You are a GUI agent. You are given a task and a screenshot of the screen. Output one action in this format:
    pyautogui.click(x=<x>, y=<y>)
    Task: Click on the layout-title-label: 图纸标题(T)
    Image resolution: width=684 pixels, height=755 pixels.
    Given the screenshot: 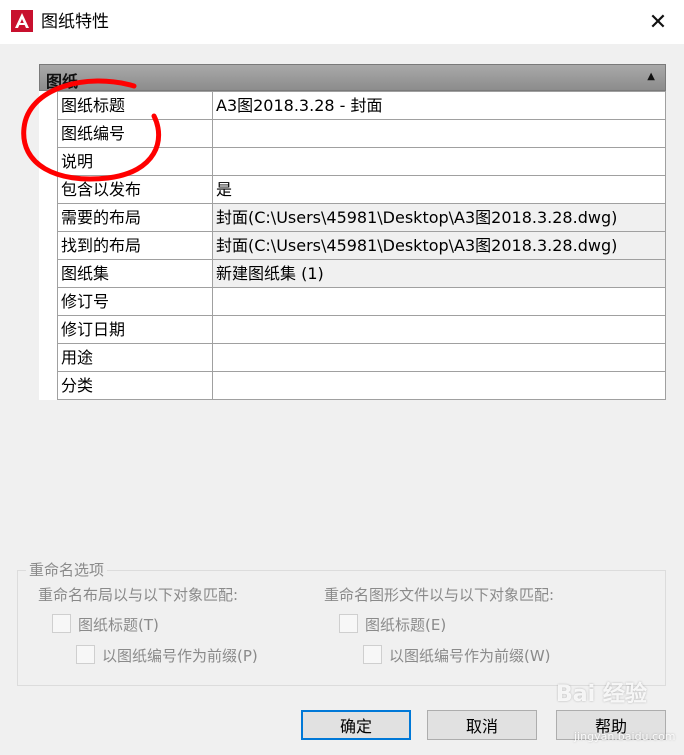 What is the action you would take?
    pyautogui.click(x=118, y=625)
    